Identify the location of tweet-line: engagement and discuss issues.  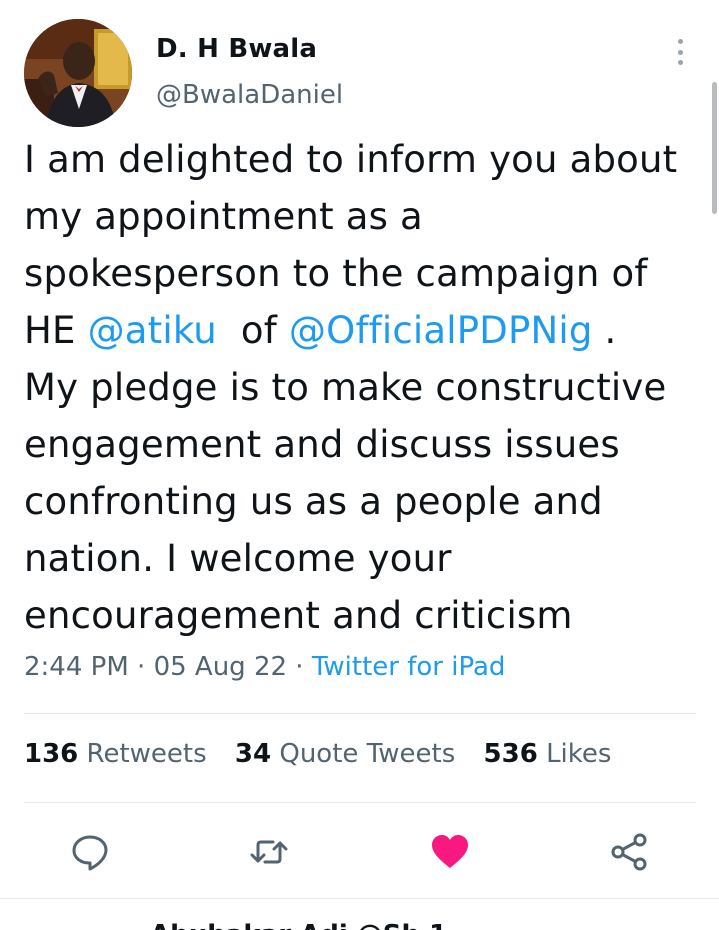
(364, 444).